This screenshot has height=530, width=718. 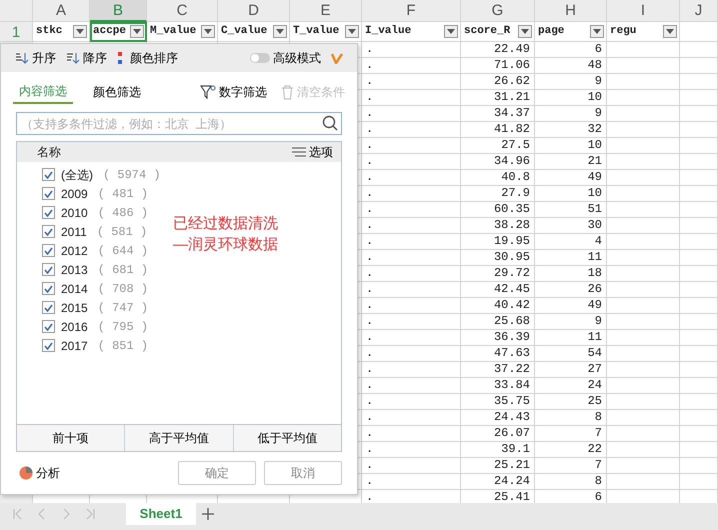 I want to click on table-cell: 48, so click(x=571, y=66).